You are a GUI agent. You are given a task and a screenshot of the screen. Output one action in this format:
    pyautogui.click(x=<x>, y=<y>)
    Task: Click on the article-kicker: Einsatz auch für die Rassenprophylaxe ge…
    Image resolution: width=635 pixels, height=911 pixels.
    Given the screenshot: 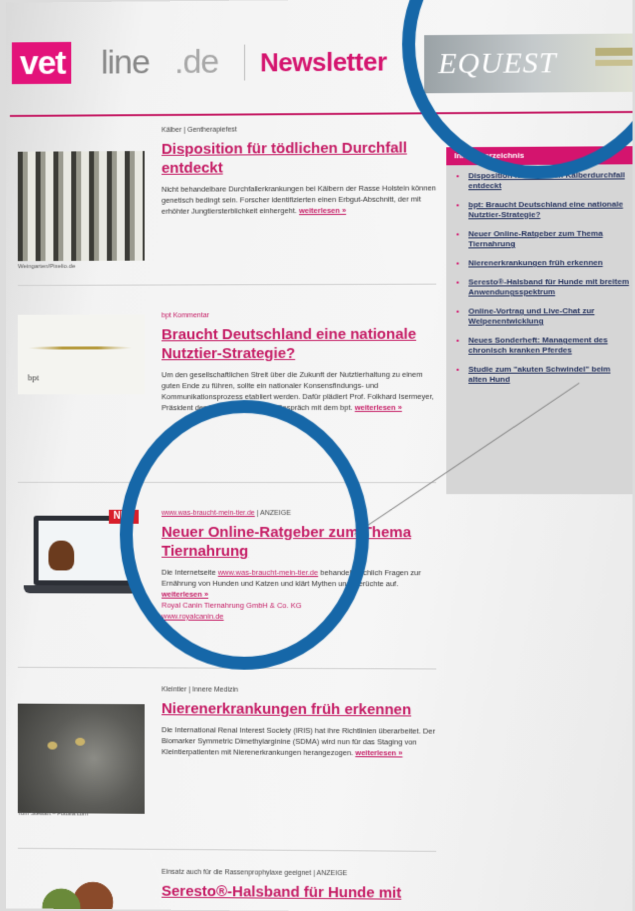 What is the action you would take?
    pyautogui.click(x=254, y=873)
    